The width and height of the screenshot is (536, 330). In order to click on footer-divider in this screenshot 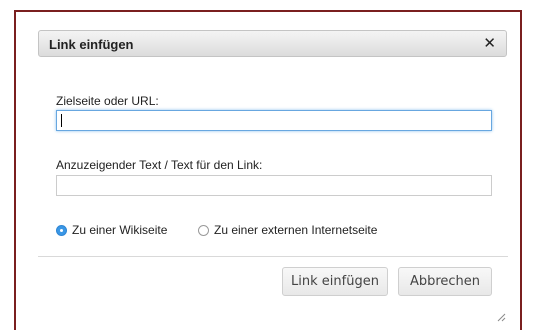, I will do `click(273, 256)`.